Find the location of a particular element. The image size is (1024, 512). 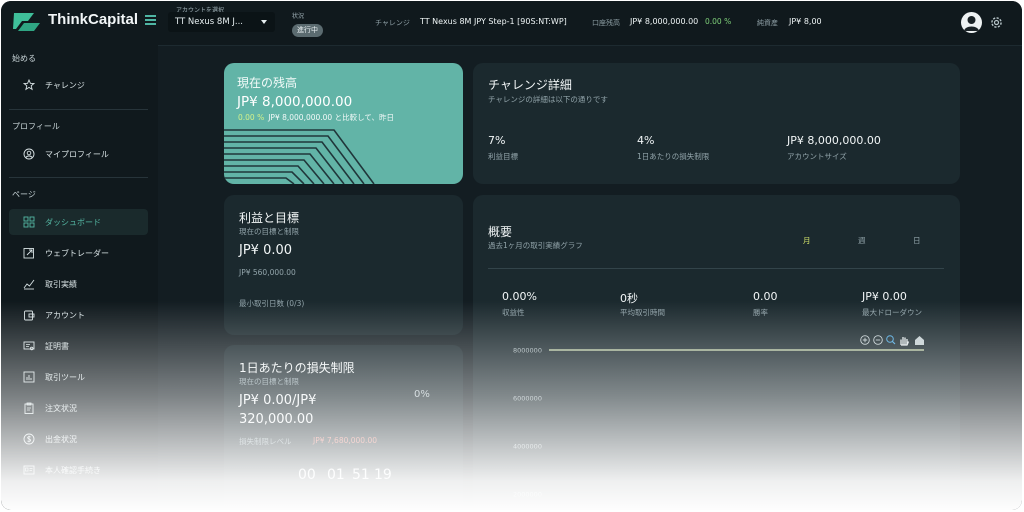

sidebar-item-label: チャレンジ is located at coordinates (65, 85).